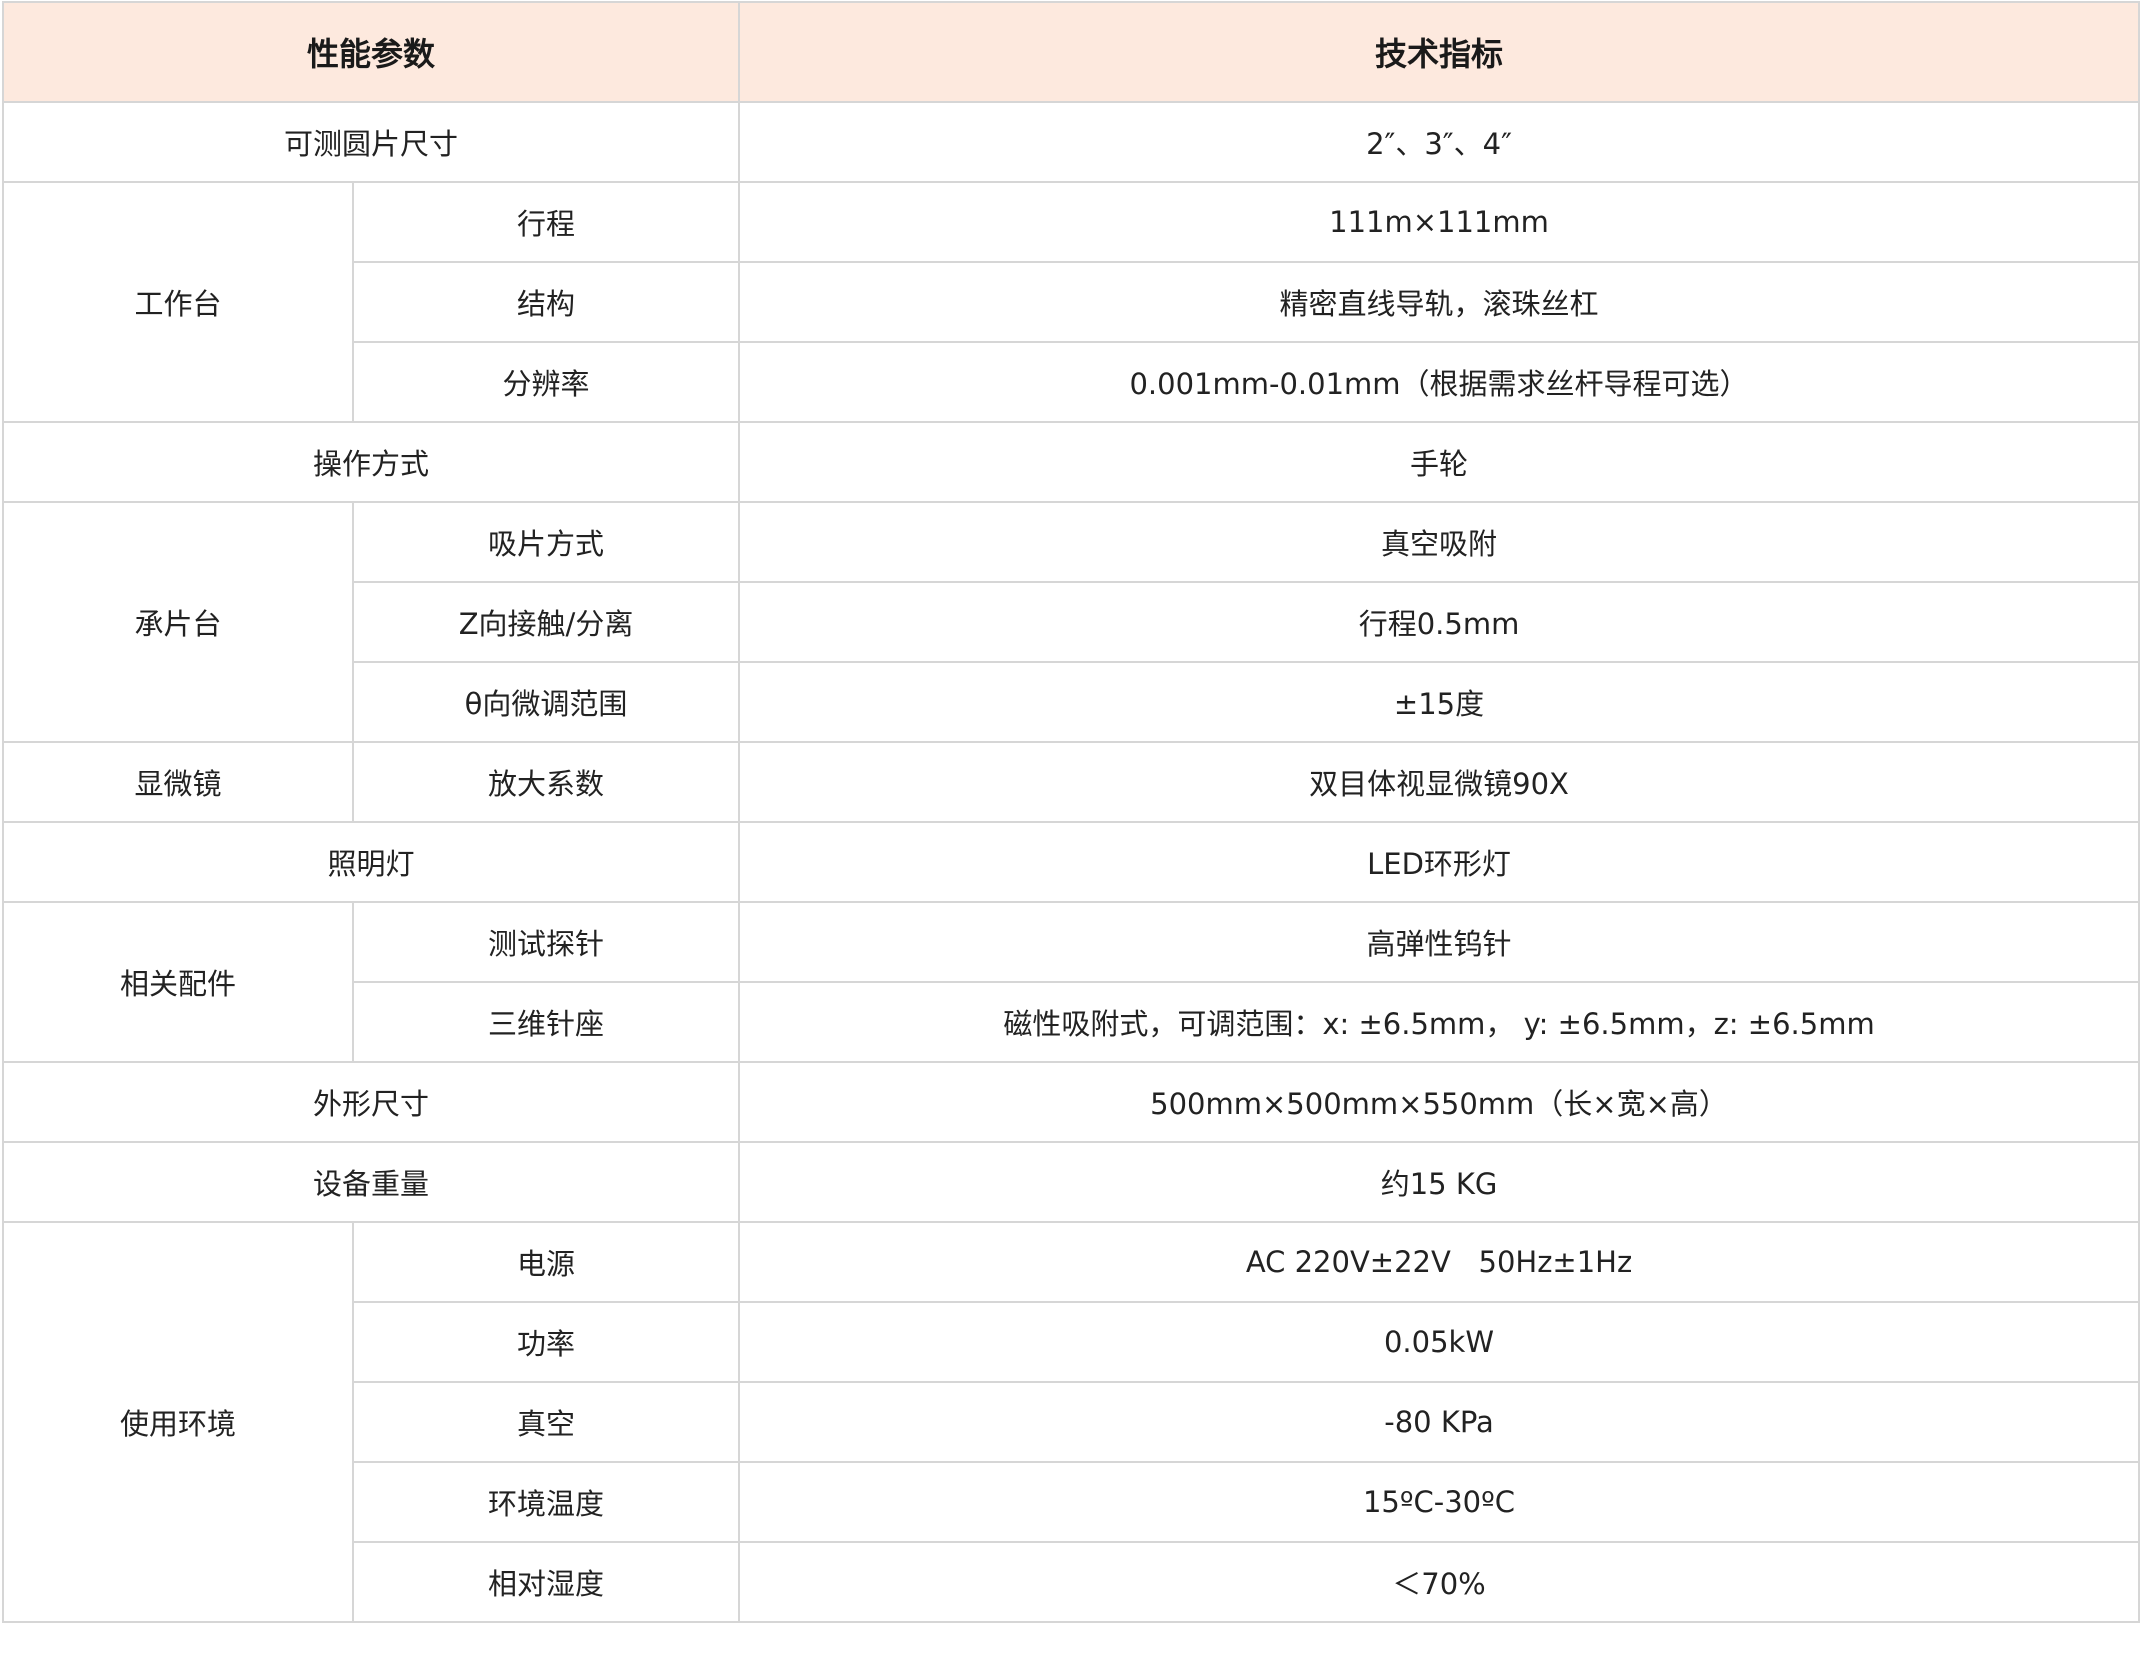  Describe the element at coordinates (1439, 702) in the screenshot. I see `spec-value-cell: ±15度` at that location.